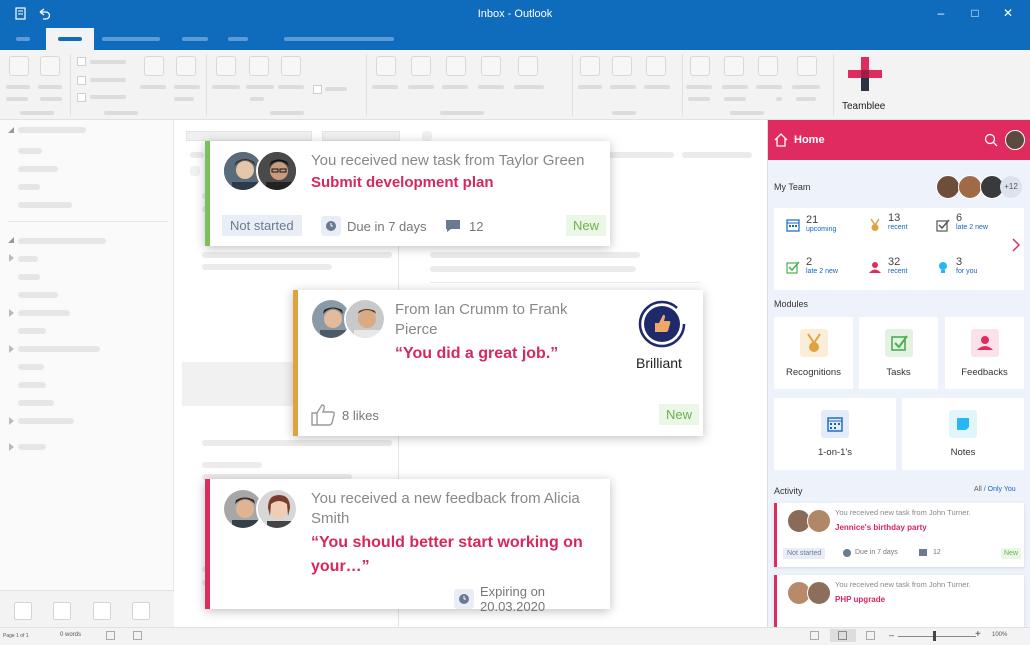 This screenshot has height=645, width=1030. What do you see at coordinates (822, 265) in the screenshot?
I see `stat-tasks-late: 2 late 2 new` at bounding box center [822, 265].